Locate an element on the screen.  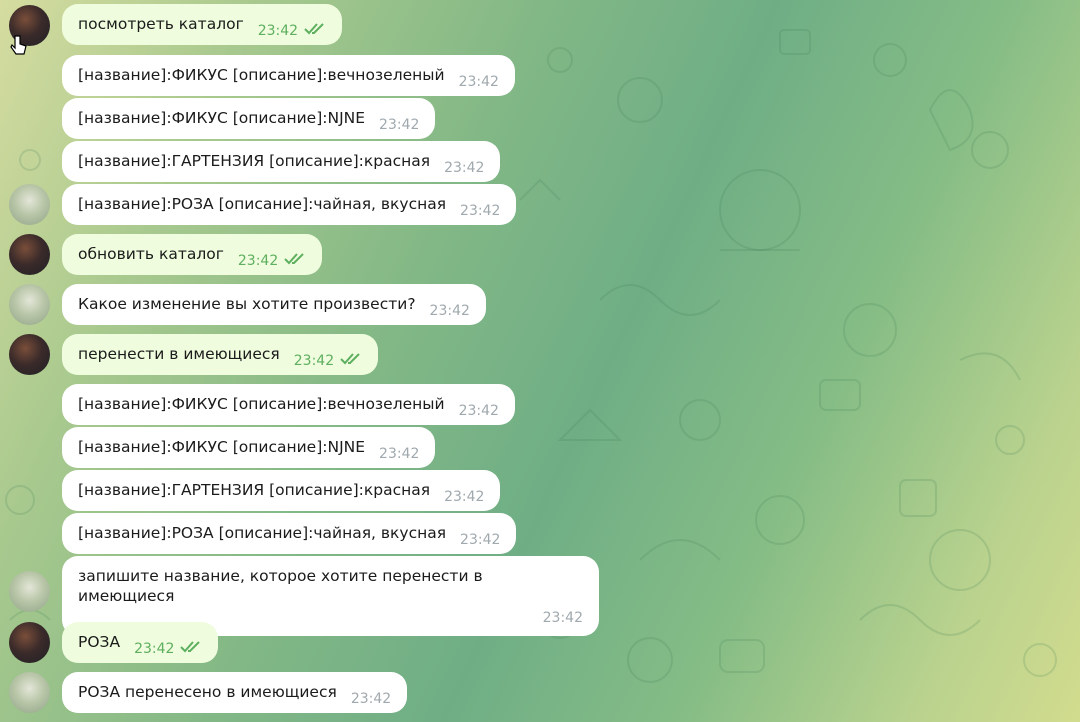
message-outgoing: перенести в имеющиеся 23:42 is located at coordinates (220, 354).